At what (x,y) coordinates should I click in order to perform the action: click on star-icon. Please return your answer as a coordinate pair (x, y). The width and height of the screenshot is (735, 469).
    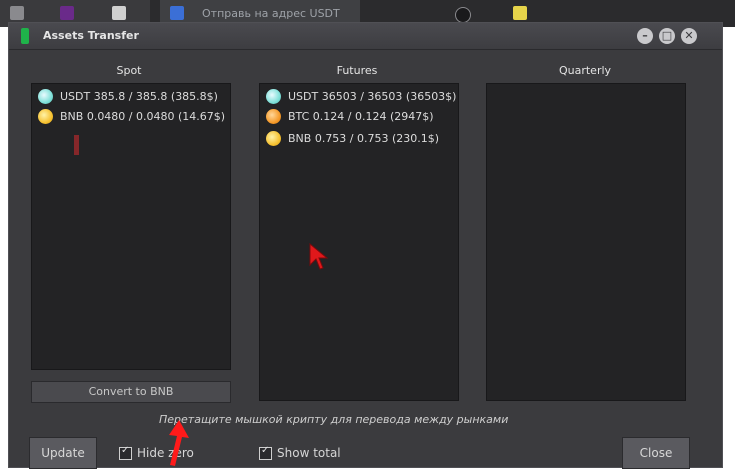
    Looking at the image, I should click on (520, 13).